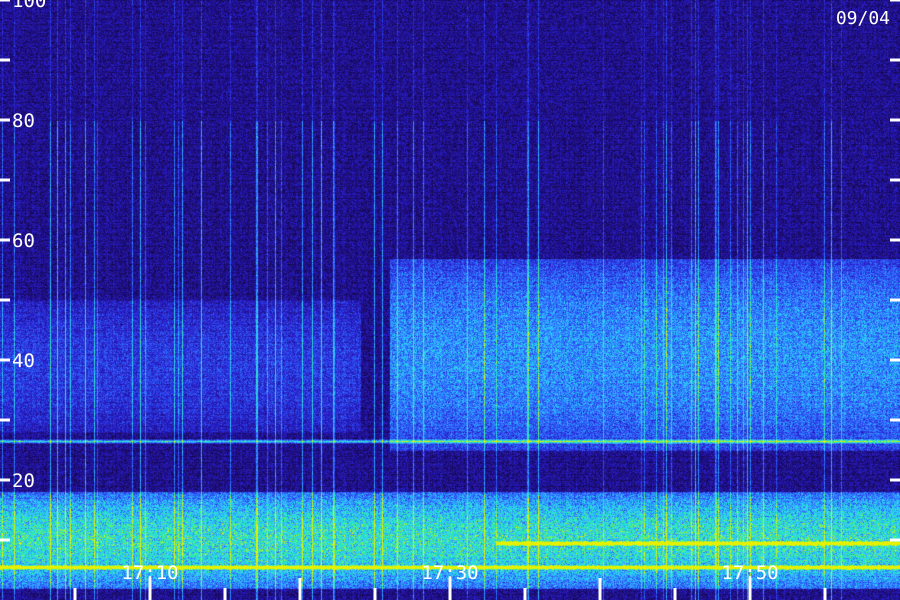 The height and width of the screenshot is (600, 900). What do you see at coordinates (23, 361) in the screenshot?
I see `y-tick-label: 40` at bounding box center [23, 361].